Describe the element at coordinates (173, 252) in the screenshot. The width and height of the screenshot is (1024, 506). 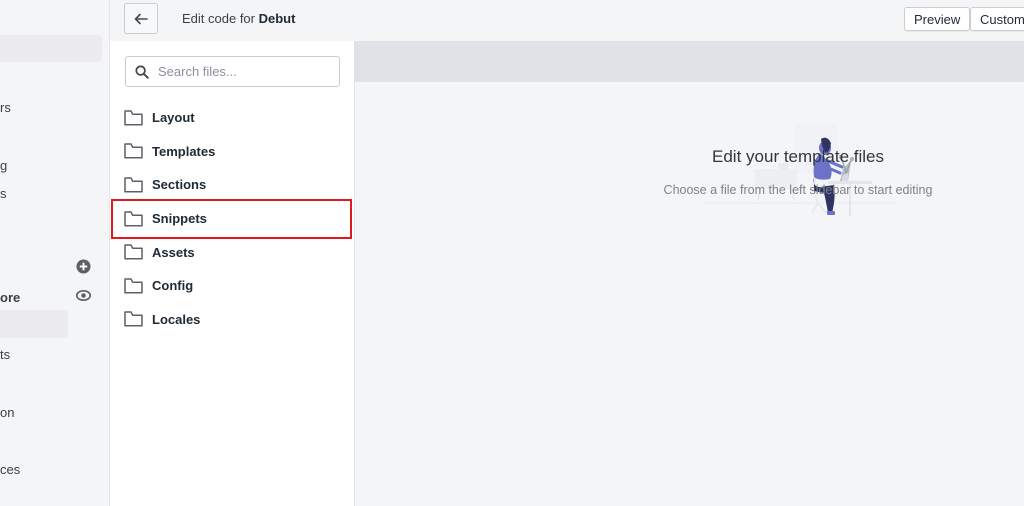
I see `folder-label: Assets` at that location.